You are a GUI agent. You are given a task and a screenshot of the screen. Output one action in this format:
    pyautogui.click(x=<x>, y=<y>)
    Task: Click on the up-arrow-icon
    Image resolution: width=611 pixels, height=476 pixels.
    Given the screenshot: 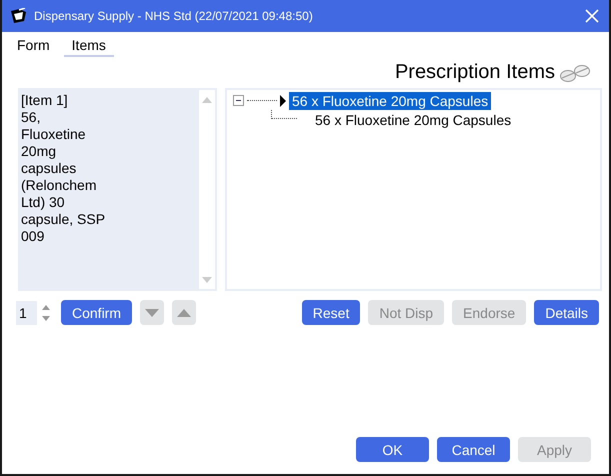 What is the action you would take?
    pyautogui.click(x=184, y=312)
    